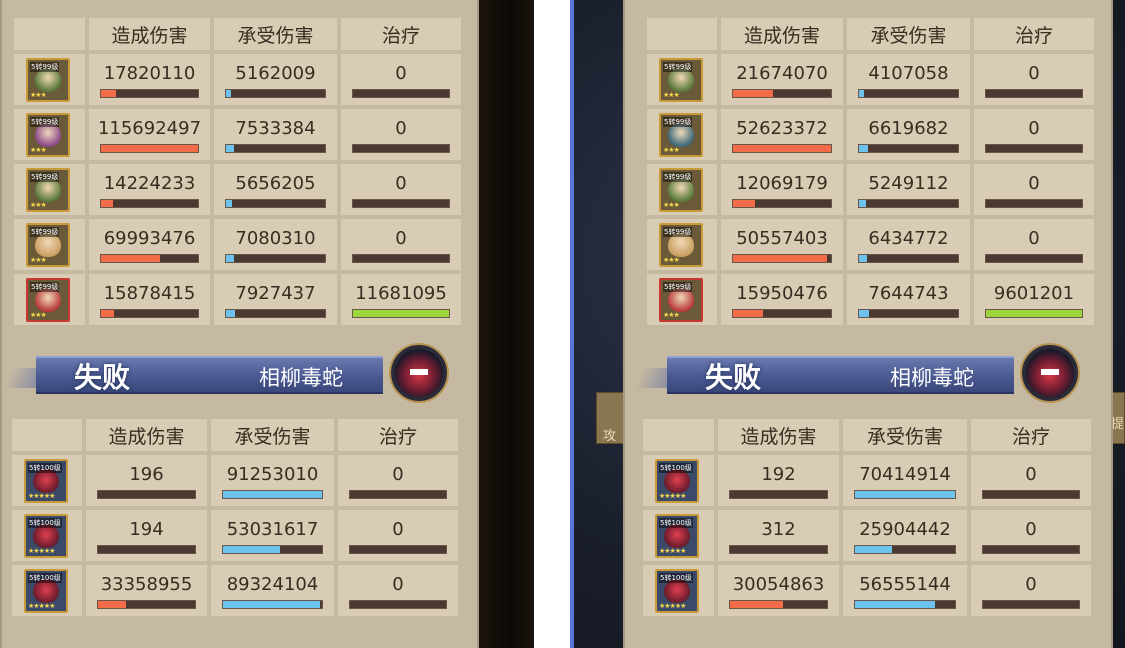  What do you see at coordinates (146, 474) in the screenshot?
I see `damage-dealt-value: 196` at bounding box center [146, 474].